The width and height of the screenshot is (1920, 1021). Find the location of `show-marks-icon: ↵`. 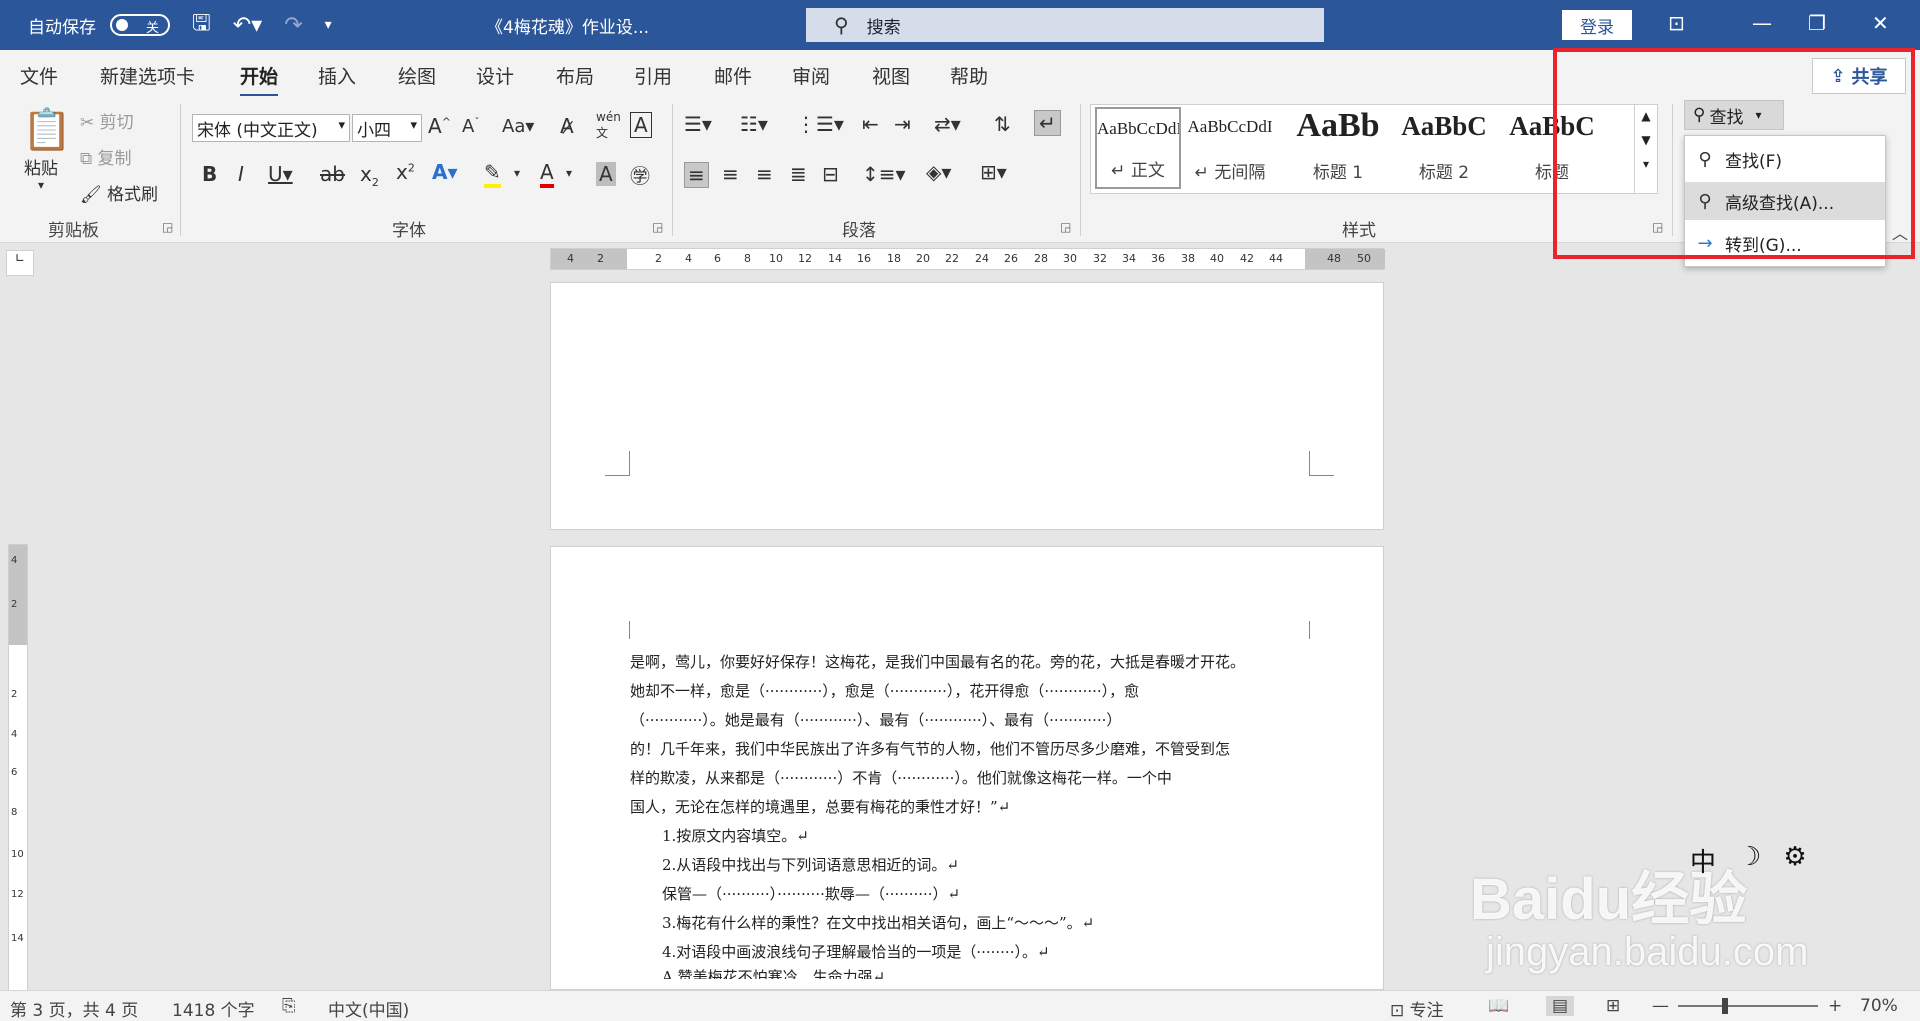

show-marks-icon: ↵ is located at coordinates (1047, 123).